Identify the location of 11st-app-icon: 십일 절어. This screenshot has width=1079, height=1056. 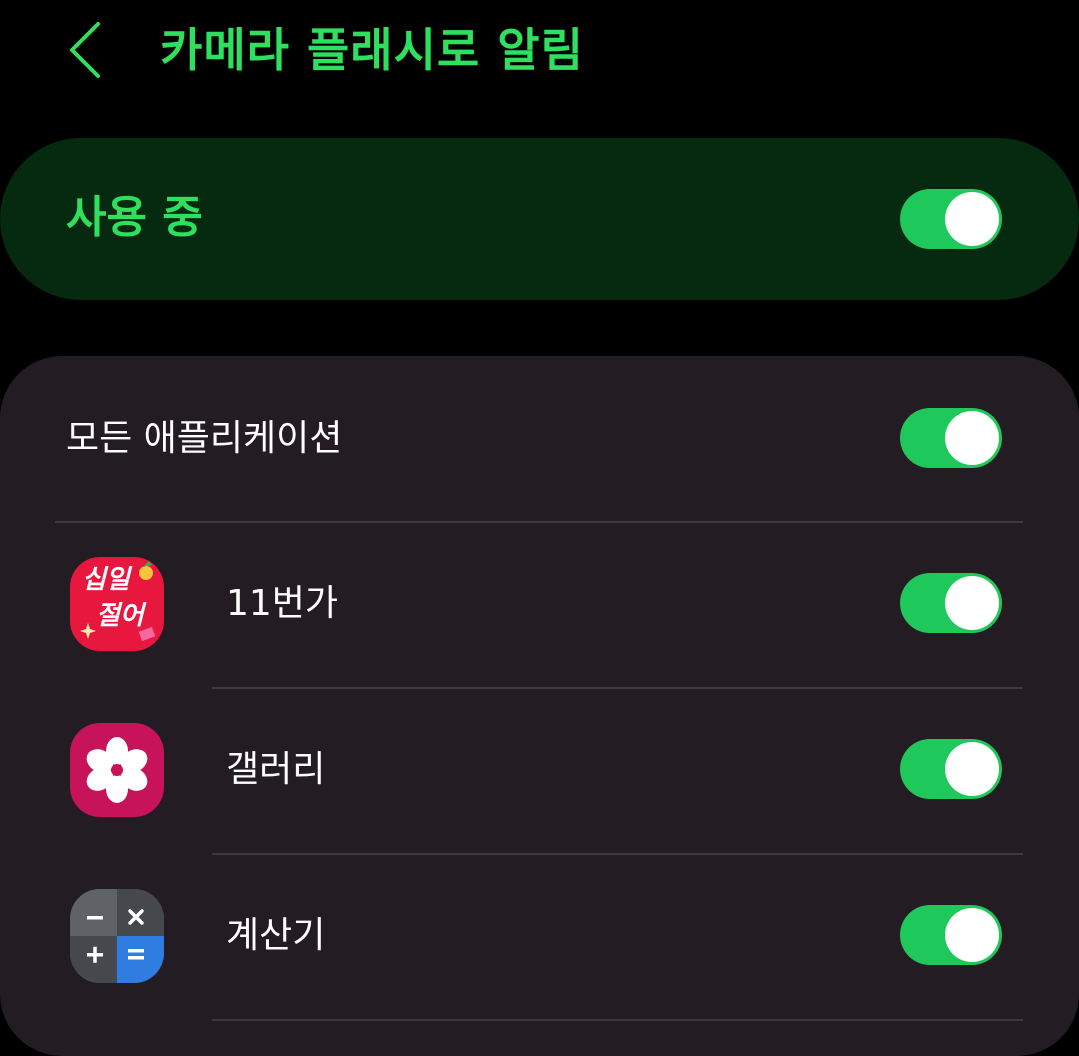
(117, 604).